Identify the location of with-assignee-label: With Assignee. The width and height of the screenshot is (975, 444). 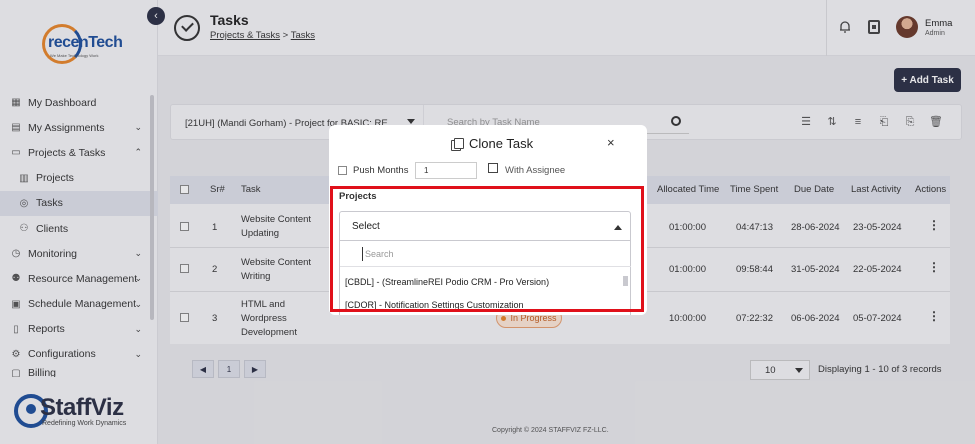
(535, 170).